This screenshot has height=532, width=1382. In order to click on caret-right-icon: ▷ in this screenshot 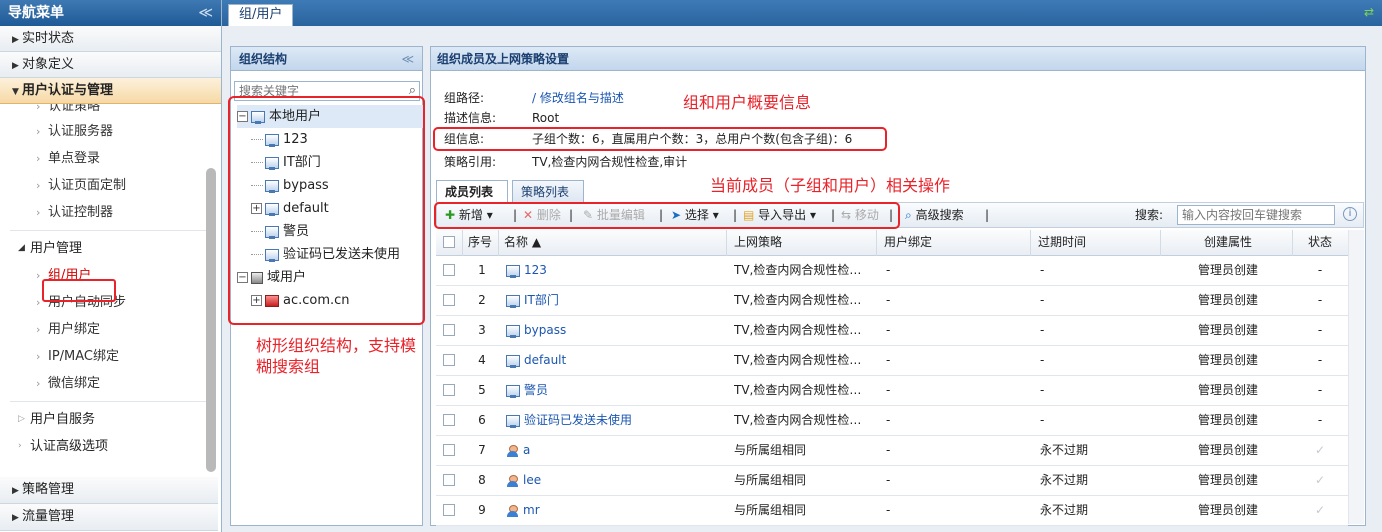, I will do `click(21, 419)`.